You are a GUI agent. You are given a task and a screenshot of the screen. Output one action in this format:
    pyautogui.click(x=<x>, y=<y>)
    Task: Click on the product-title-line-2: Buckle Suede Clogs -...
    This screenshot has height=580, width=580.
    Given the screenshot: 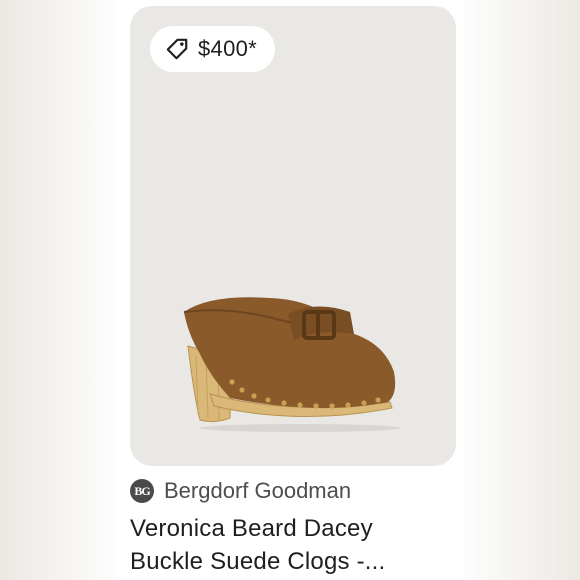 What is the action you would take?
    pyautogui.click(x=258, y=561)
    